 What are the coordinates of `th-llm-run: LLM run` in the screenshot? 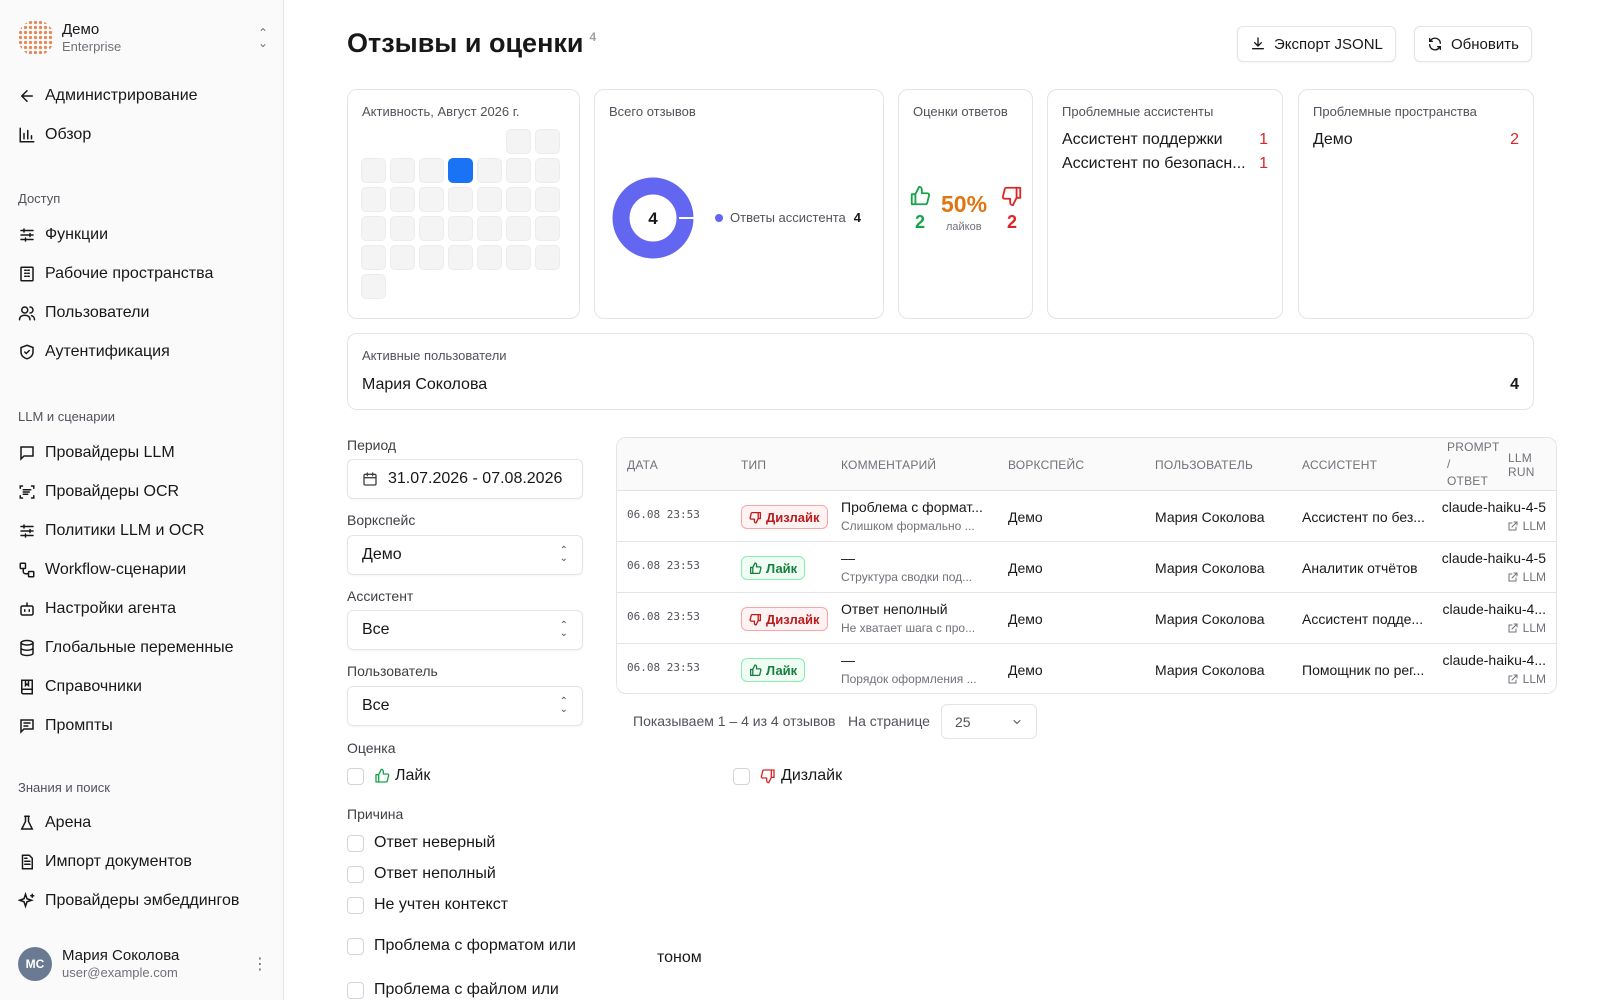 It's located at (1532, 464).